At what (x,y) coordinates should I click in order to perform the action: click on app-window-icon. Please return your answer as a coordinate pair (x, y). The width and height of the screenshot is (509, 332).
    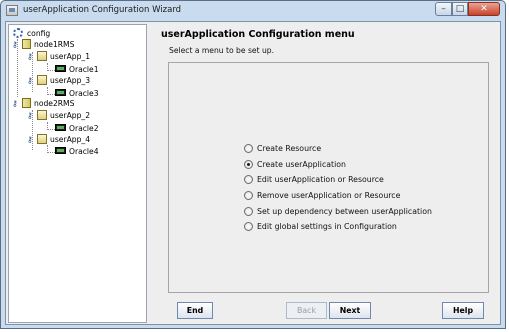
    Looking at the image, I should click on (12, 10).